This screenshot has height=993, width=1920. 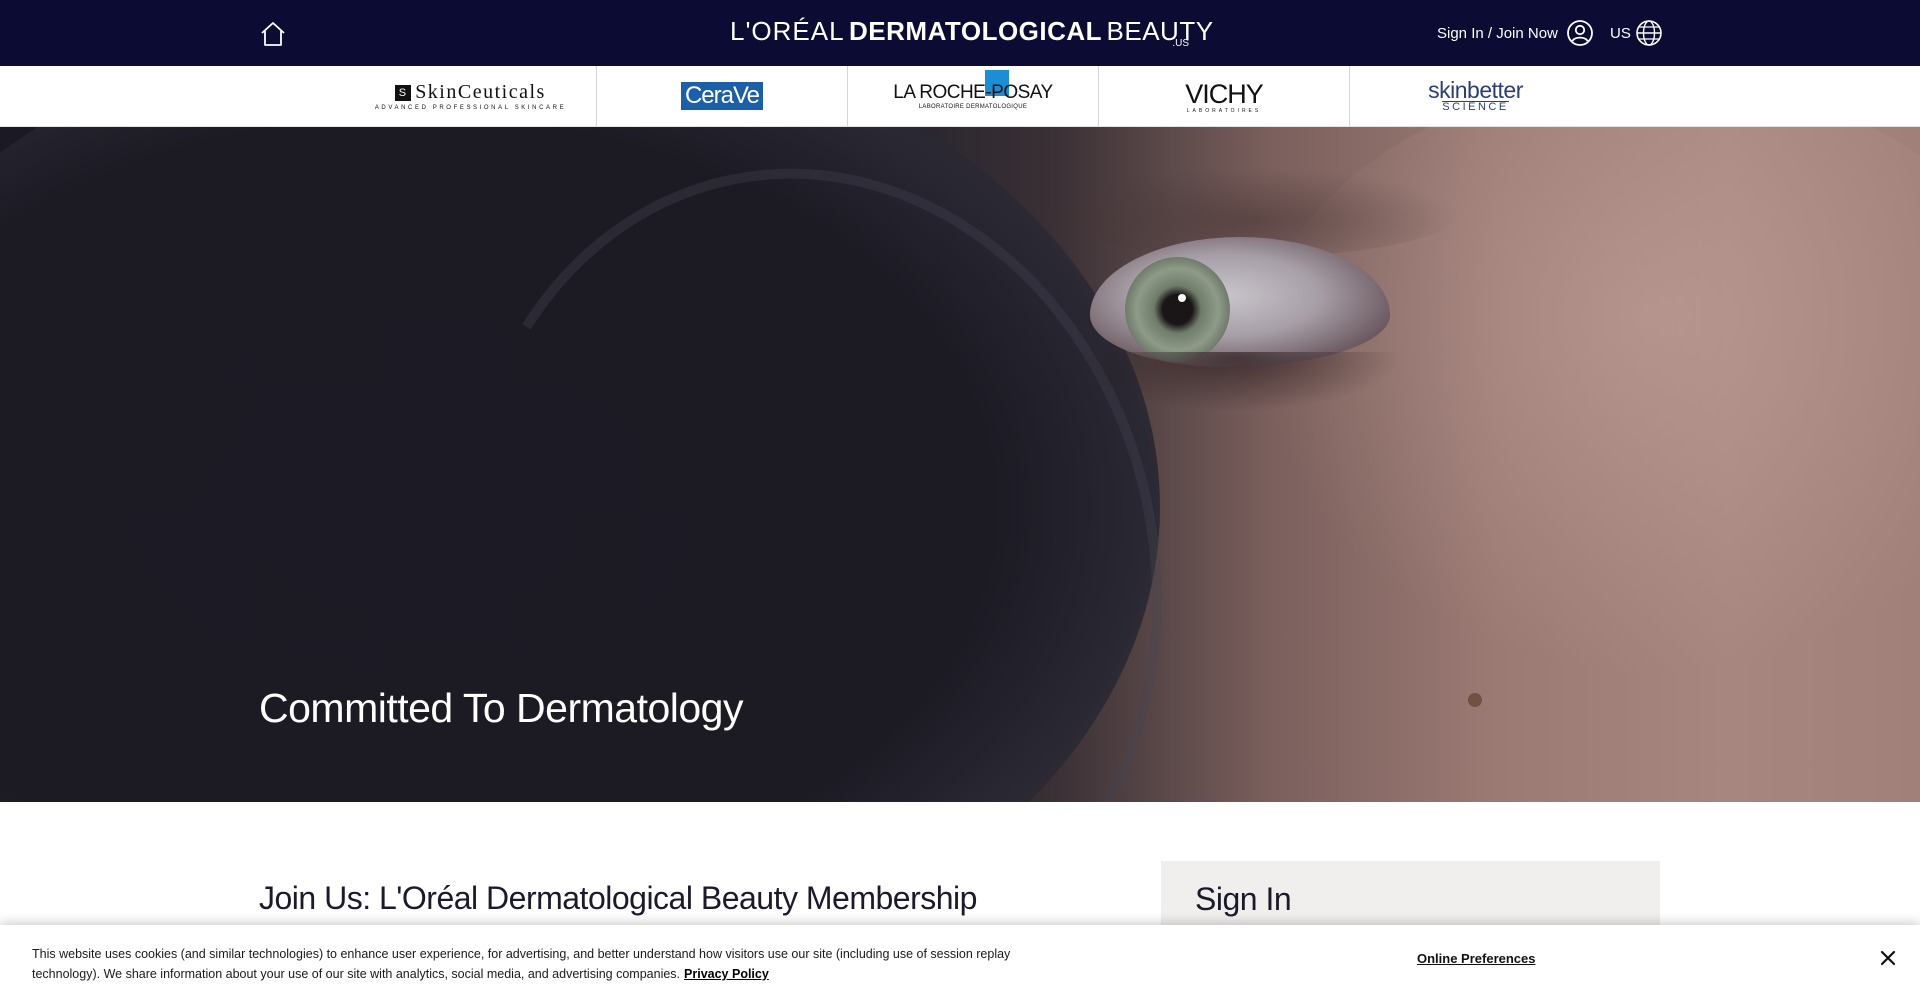 I want to click on sign-in-join-label: Sign In / Join Now, so click(x=1497, y=33).